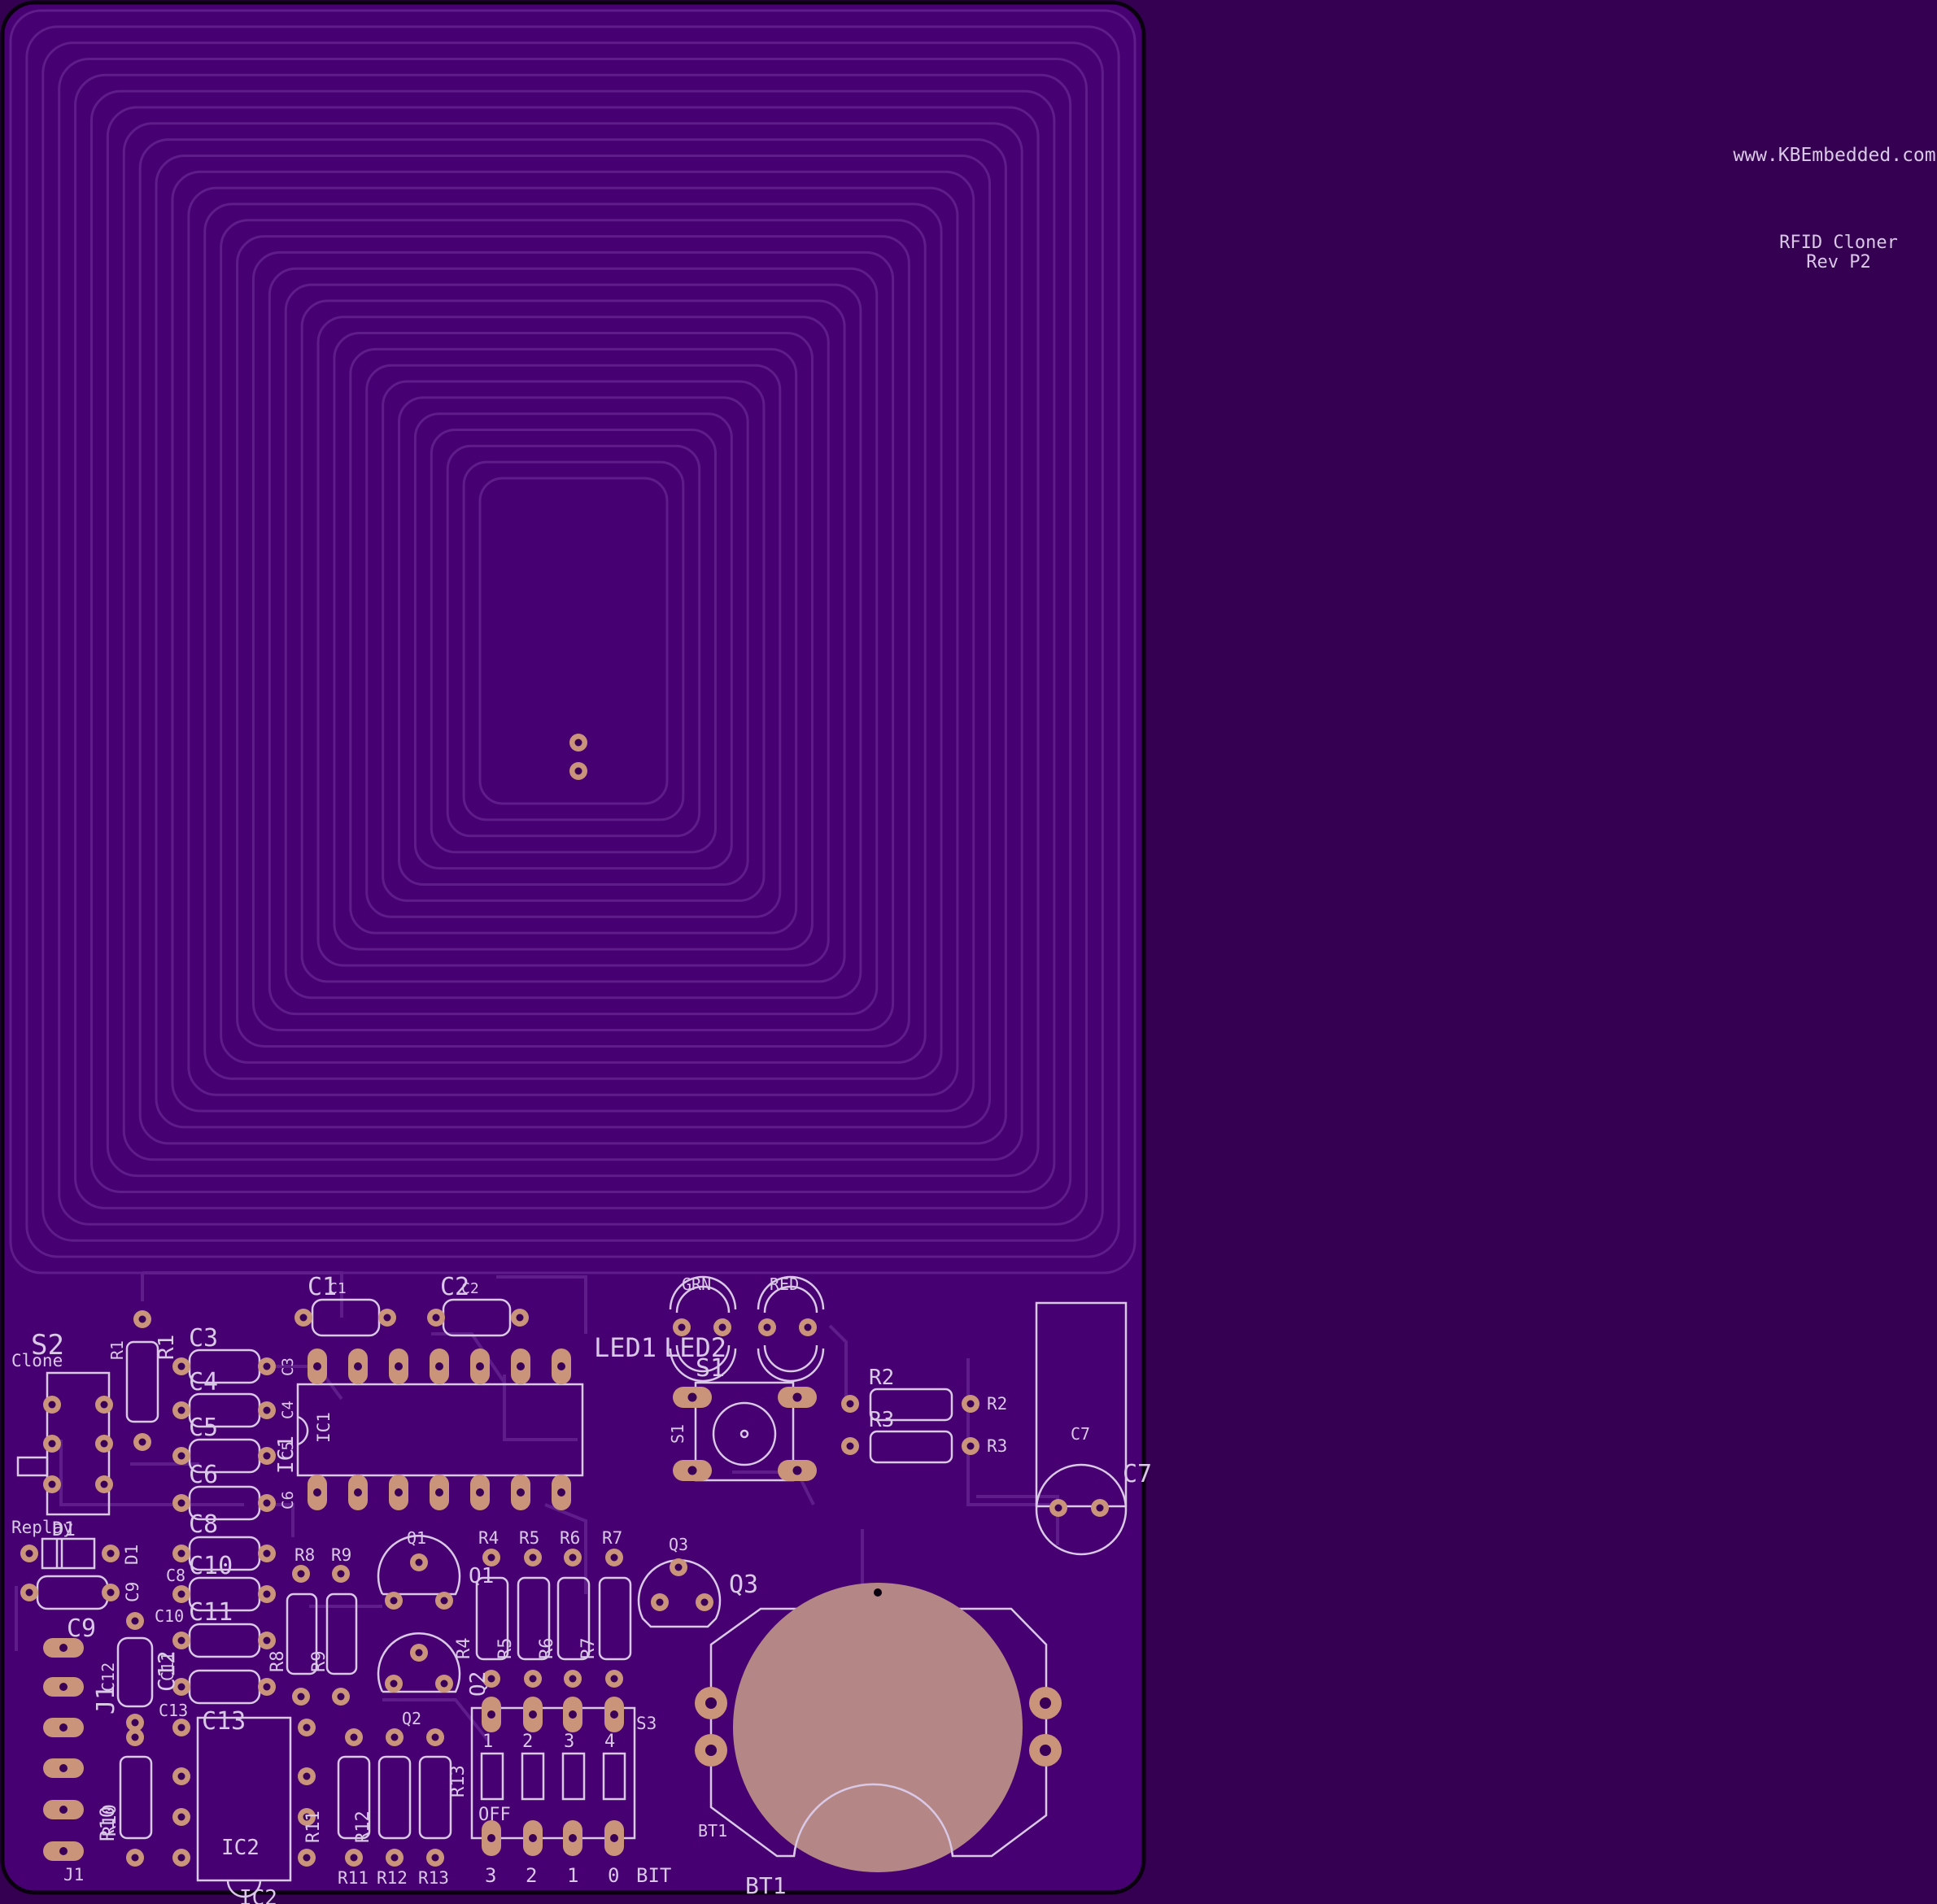 This screenshot has width=1937, height=1904. I want to click on silk-label-r7: R7, so click(612, 1538).